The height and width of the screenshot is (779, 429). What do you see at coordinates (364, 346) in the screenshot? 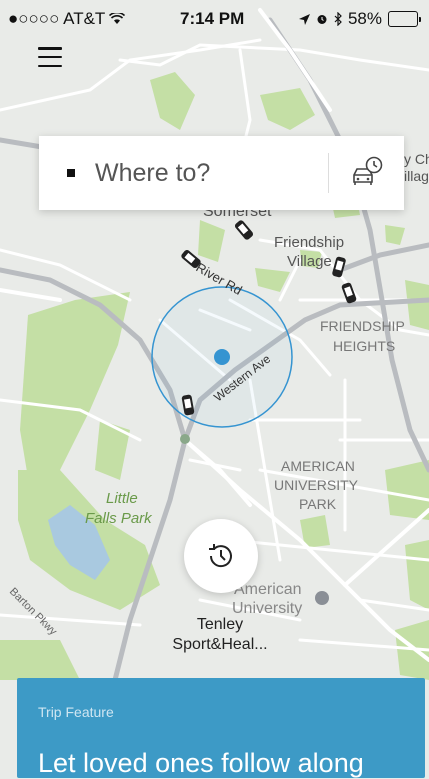
I see `label-friendship-heights-2: HEIGHTS` at bounding box center [364, 346].